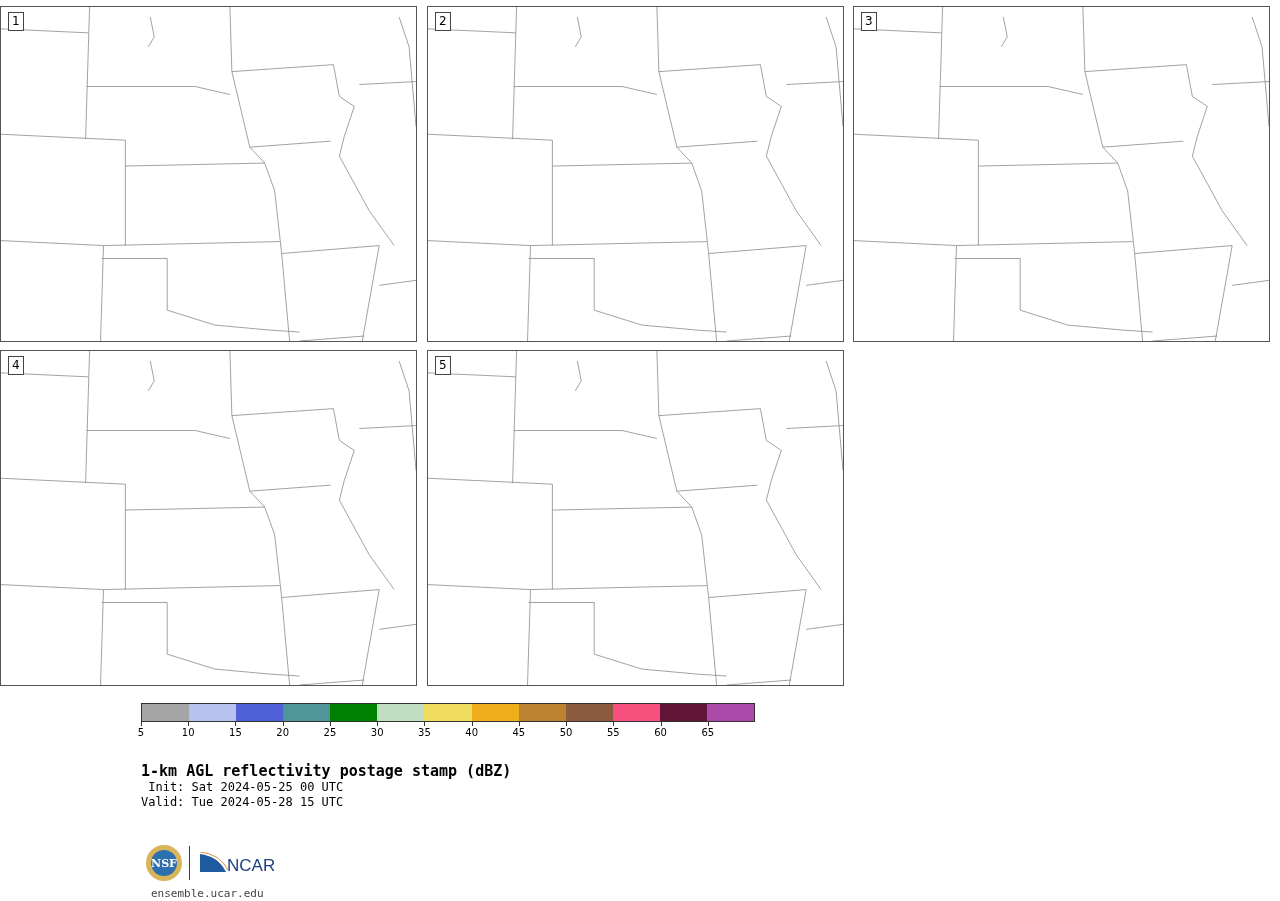 Image resolution: width=1280 pixels, height=901 pixels. I want to click on info-line: Init: Sat 2024-05-25 00 UTC, so click(246, 787).